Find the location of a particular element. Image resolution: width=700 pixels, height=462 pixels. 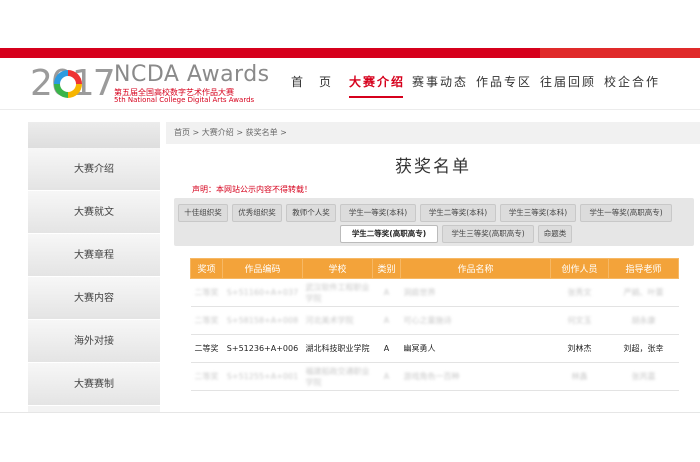

col-school: 学校 is located at coordinates (337, 268).